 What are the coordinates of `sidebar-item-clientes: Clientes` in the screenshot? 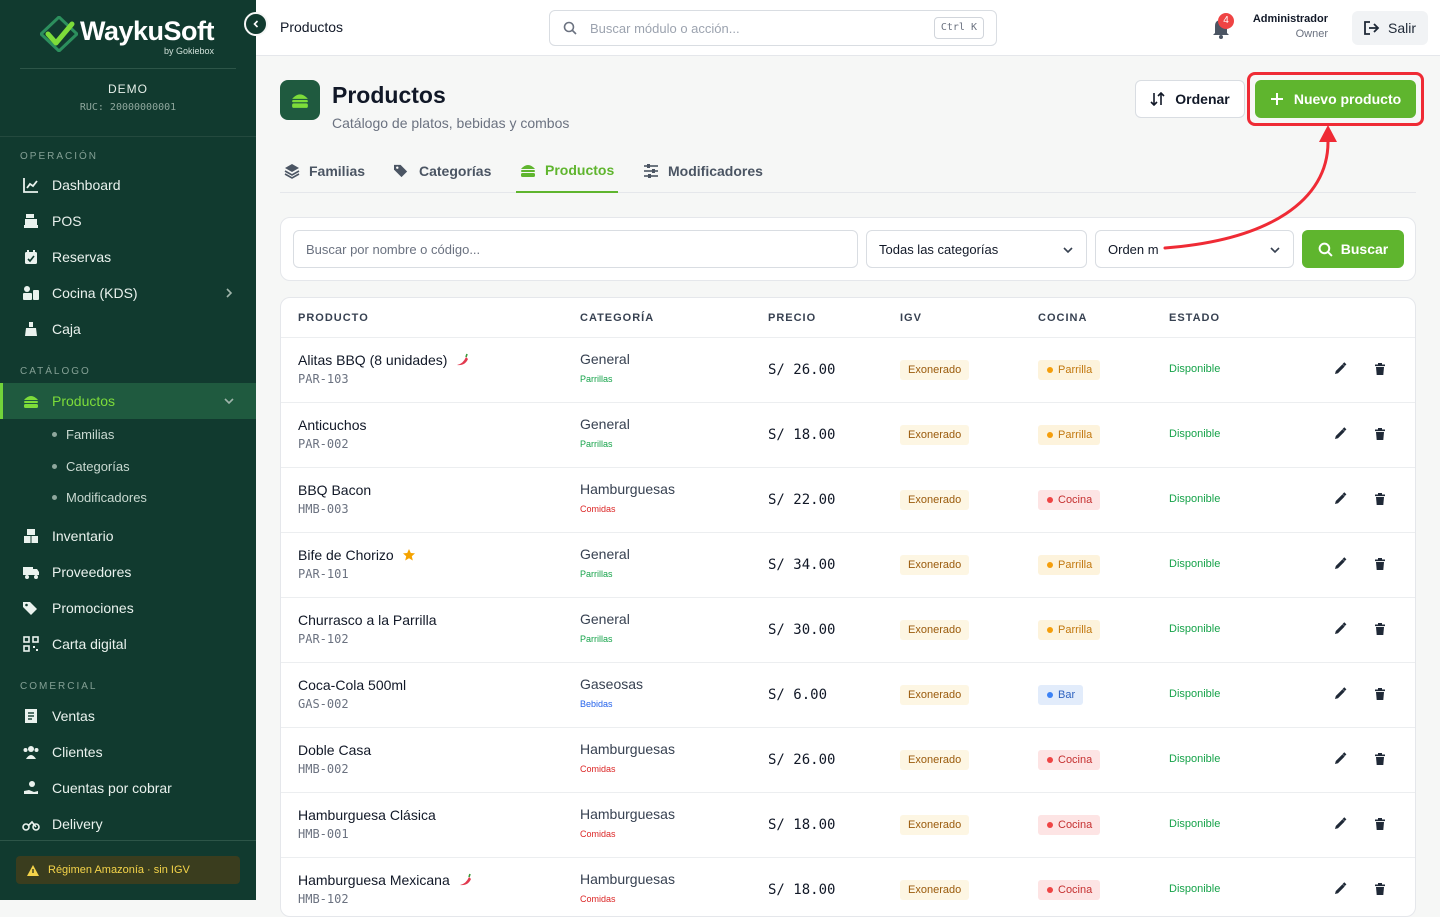 It's located at (128, 752).